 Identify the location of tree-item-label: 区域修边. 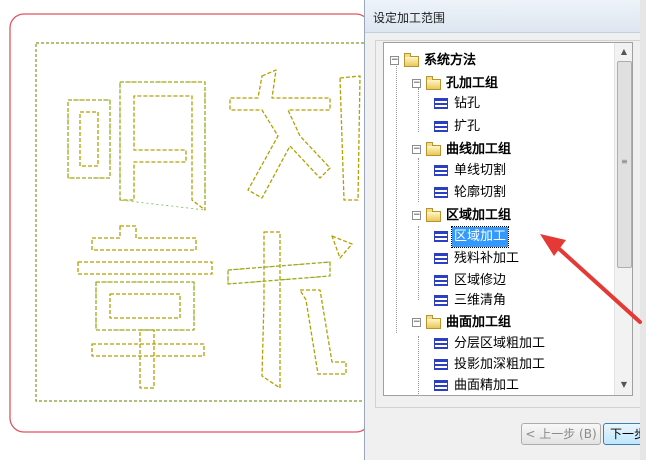
(480, 280).